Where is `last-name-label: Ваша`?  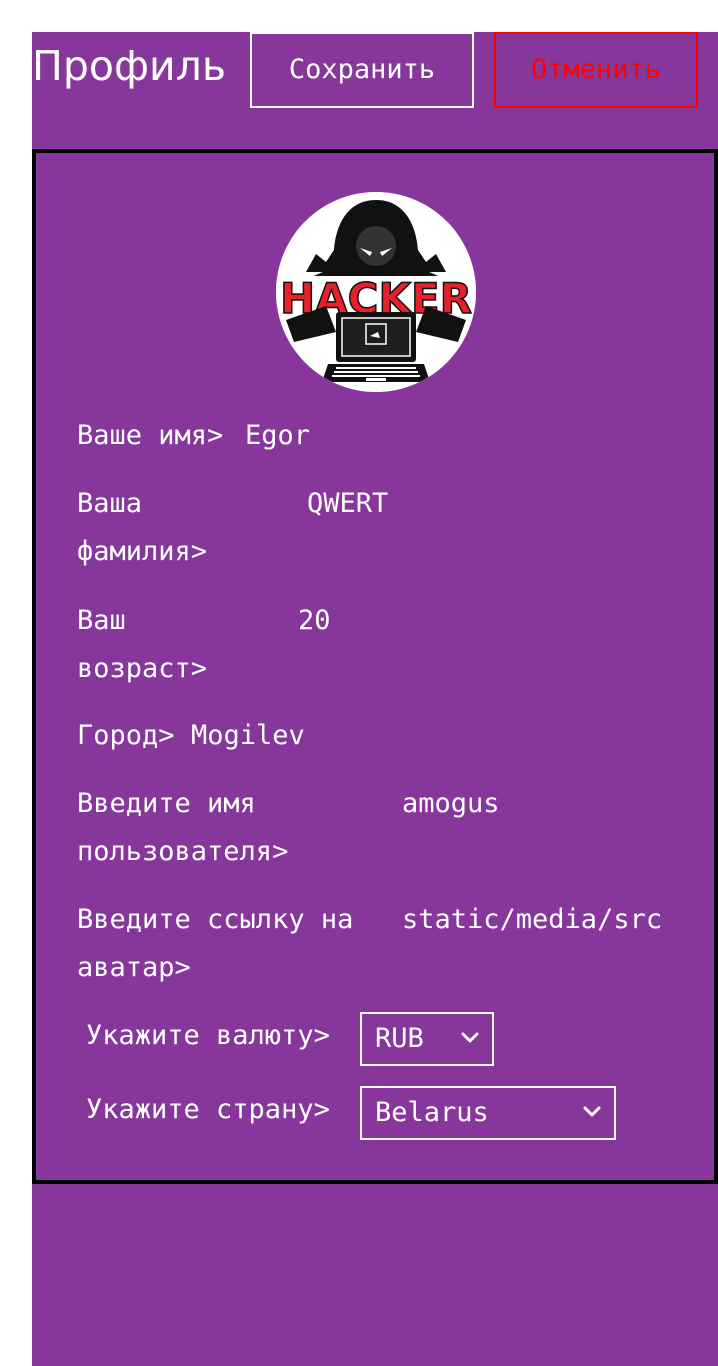 last-name-label: Ваша is located at coordinates (110, 503).